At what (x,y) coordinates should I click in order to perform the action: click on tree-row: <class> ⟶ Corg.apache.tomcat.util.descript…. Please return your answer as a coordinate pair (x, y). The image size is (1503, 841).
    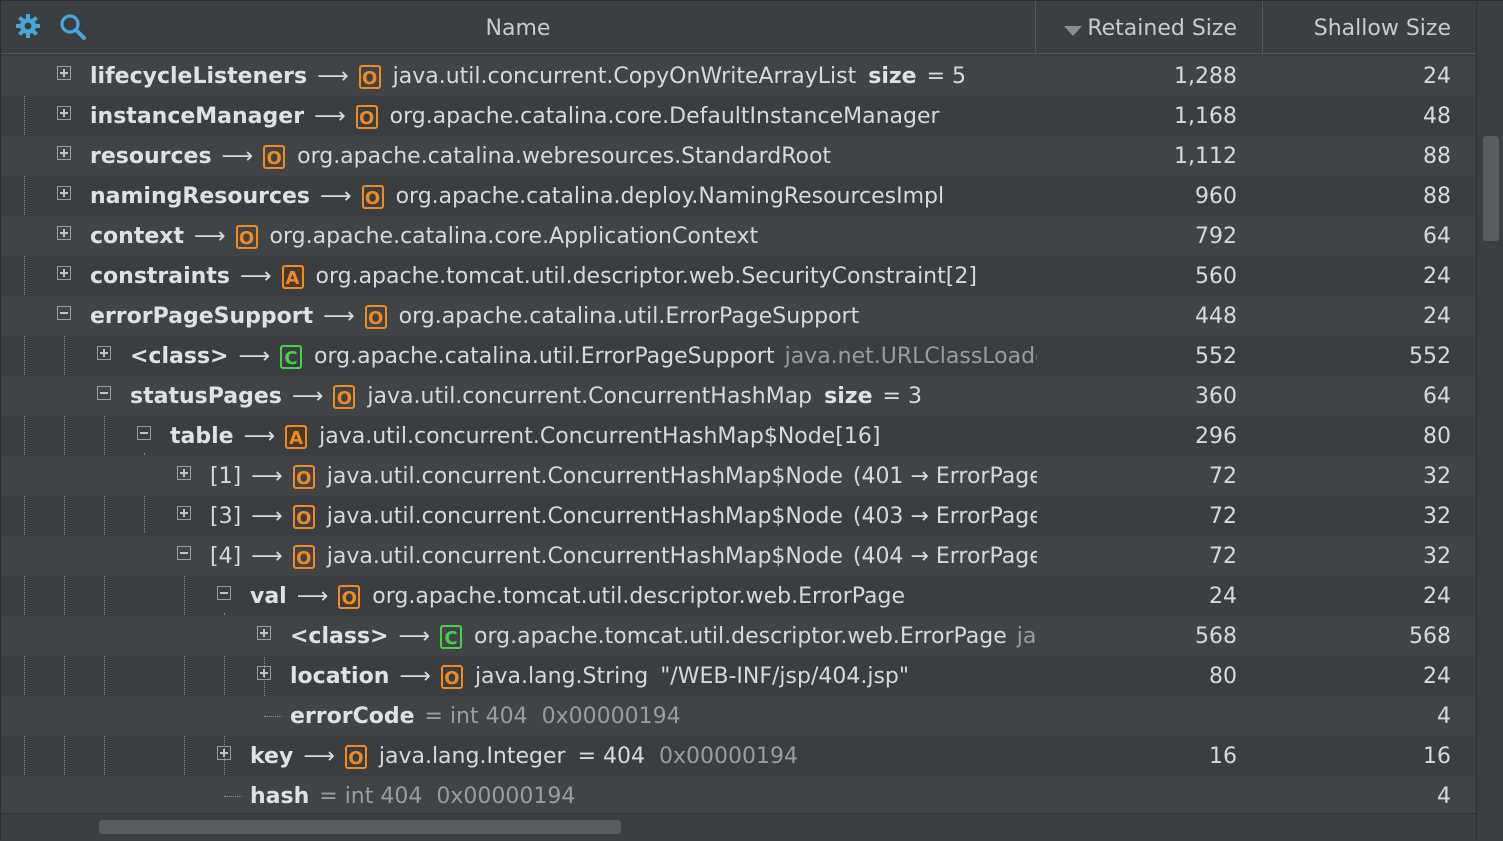
    Looking at the image, I should click on (738, 636).